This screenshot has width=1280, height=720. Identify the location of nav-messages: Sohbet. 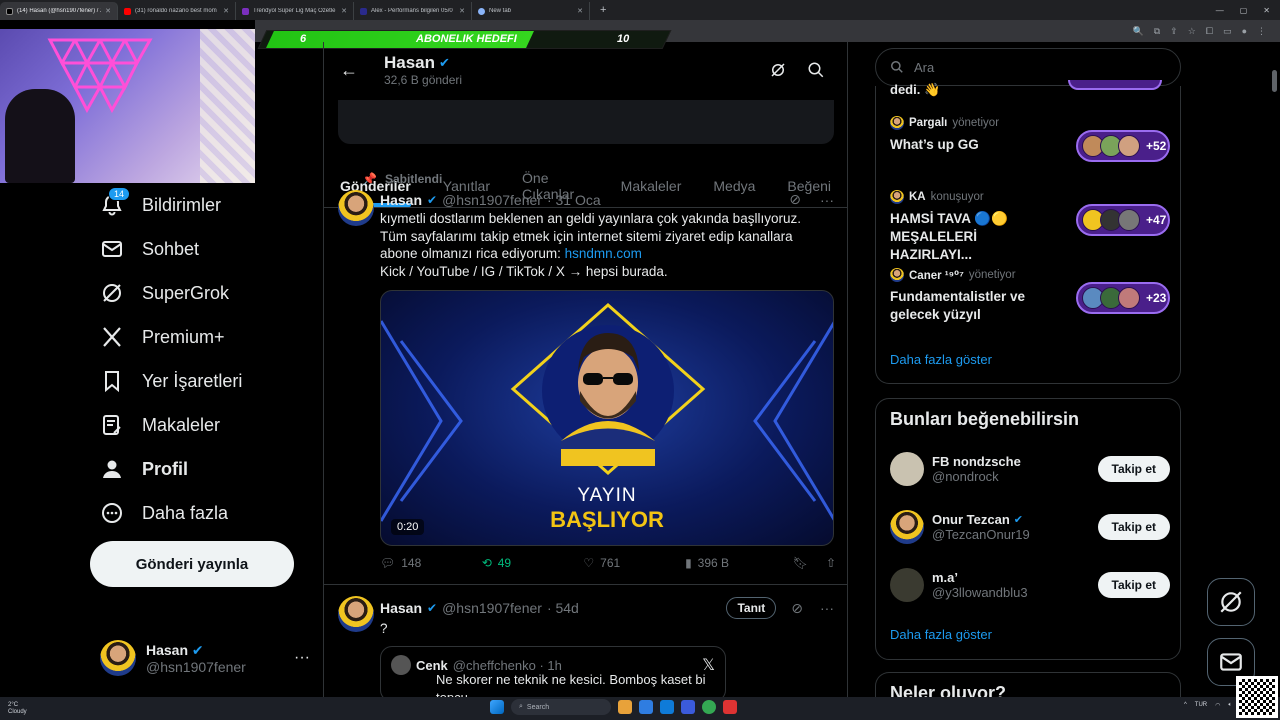
(205, 249).